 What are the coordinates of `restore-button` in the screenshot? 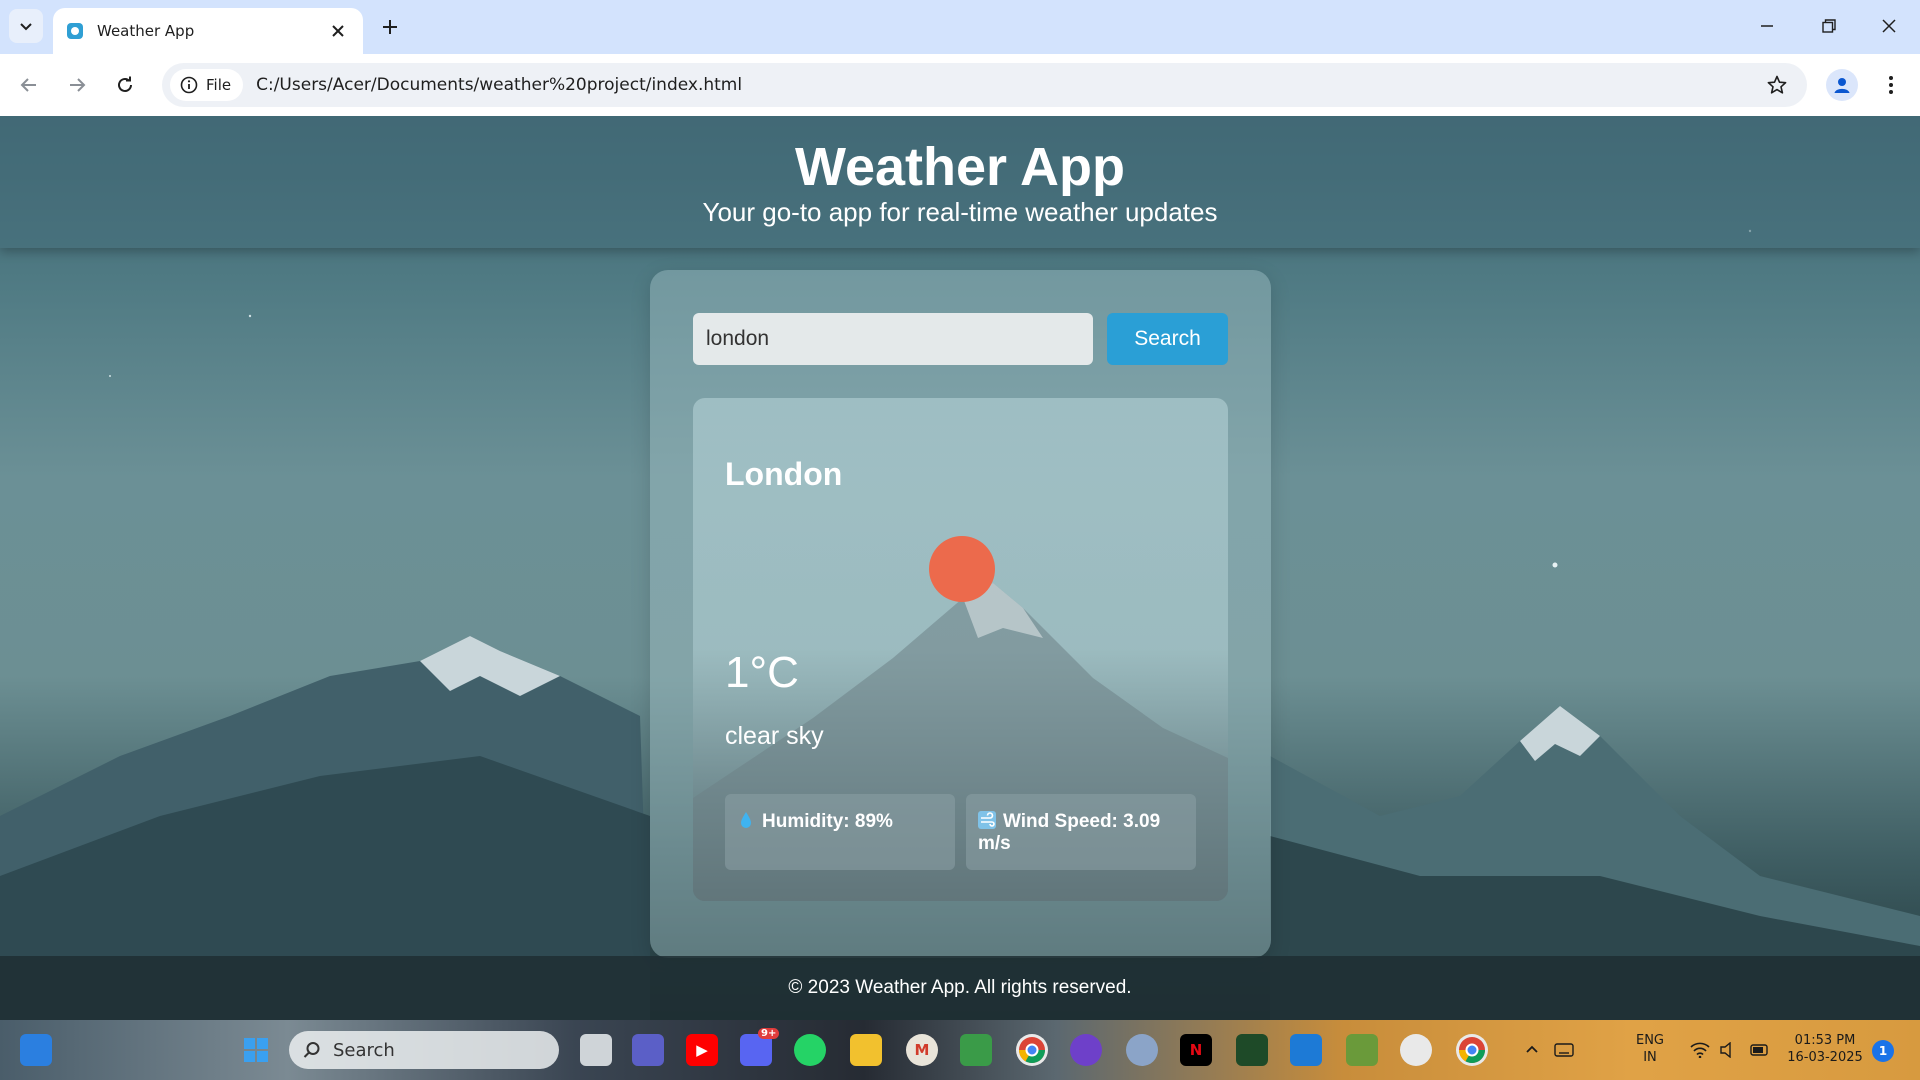 It's located at (1829, 26).